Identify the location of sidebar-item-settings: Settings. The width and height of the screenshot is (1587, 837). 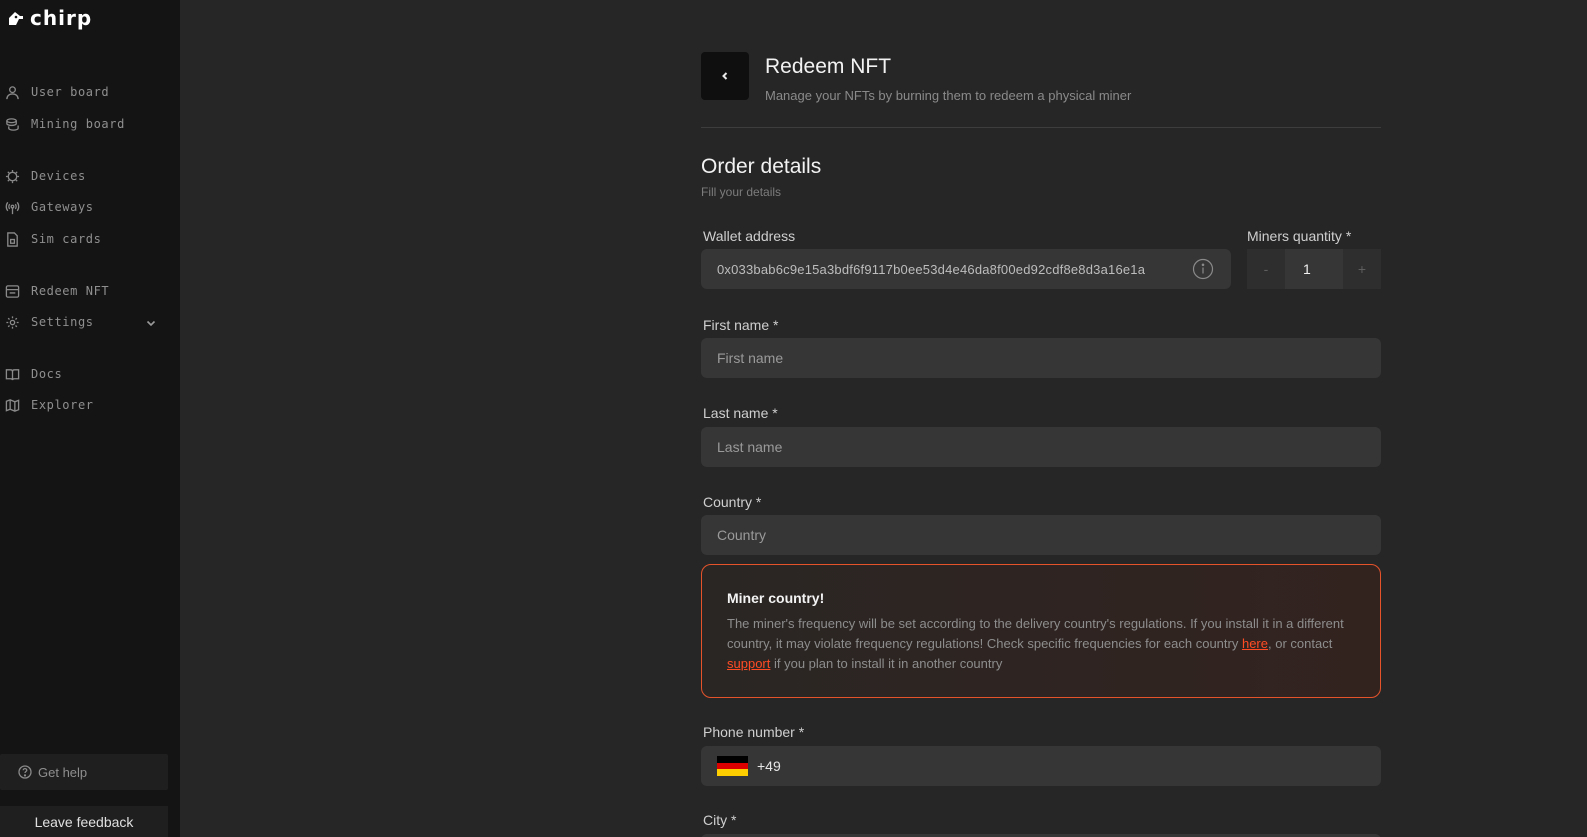
(49, 322).